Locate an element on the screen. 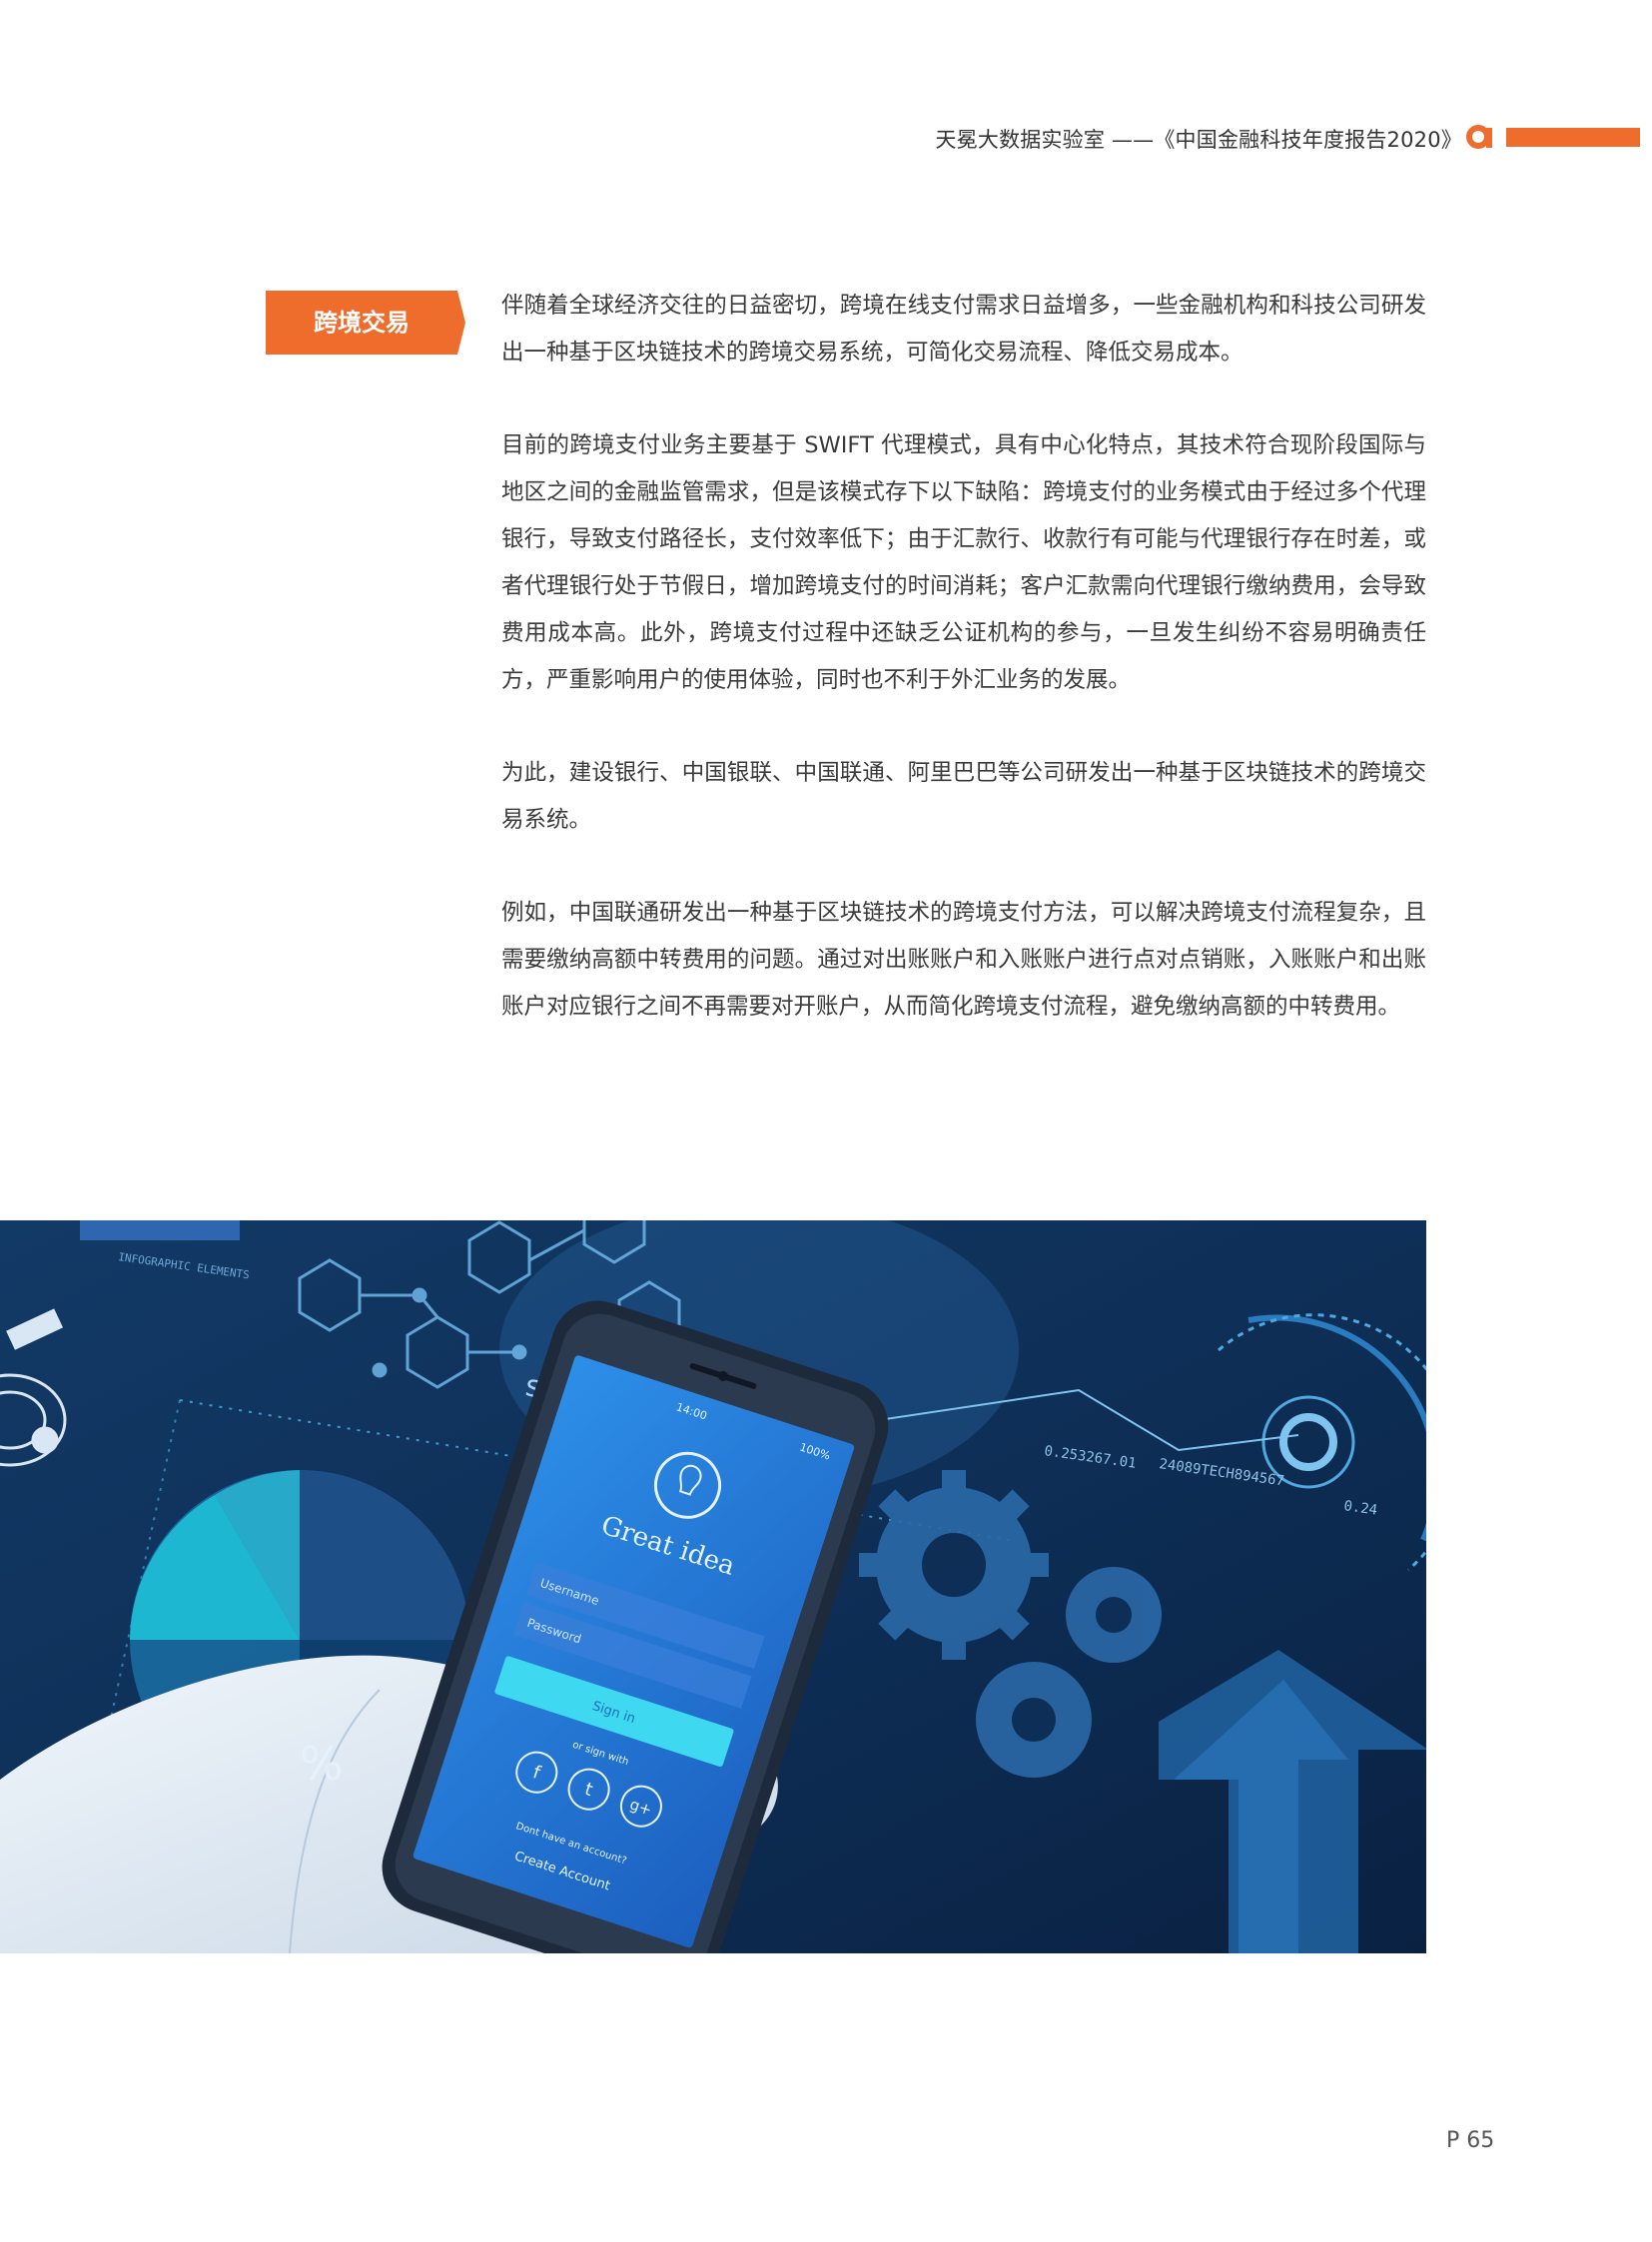  section-tag-label: 跨境交易 is located at coordinates (362, 323).